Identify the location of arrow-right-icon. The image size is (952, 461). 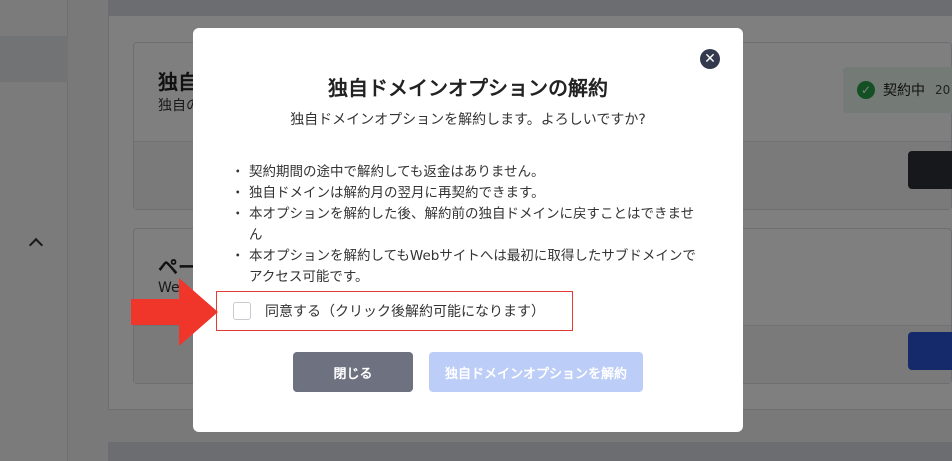
(174, 312).